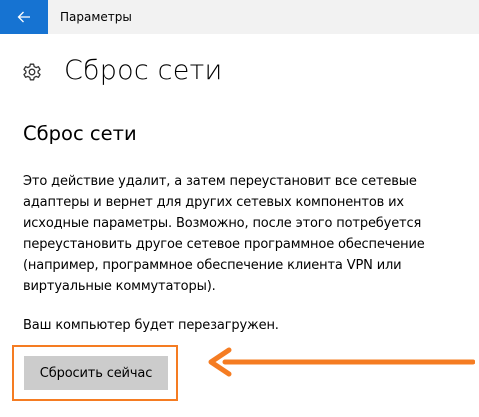 The width and height of the screenshot is (479, 417). I want to click on back-button, so click(24, 17).